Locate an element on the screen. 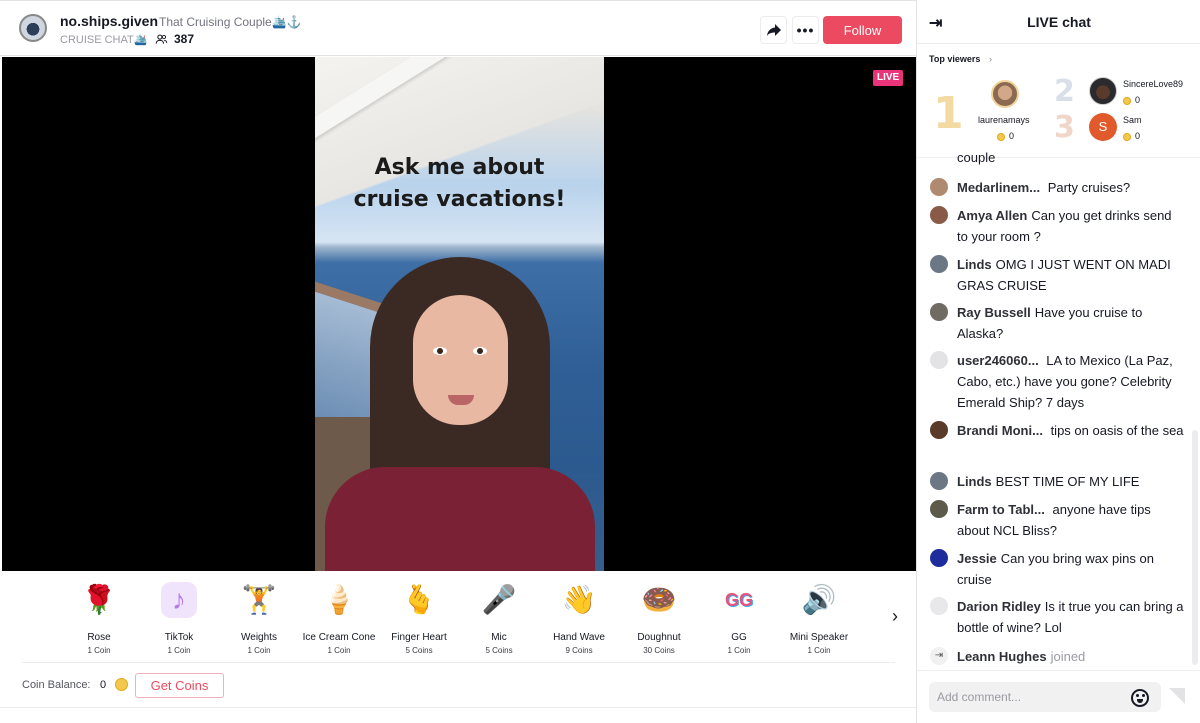 The image size is (1200, 723). gift-item: 🔊 Mini Speaker 1 Coin is located at coordinates (819, 616).